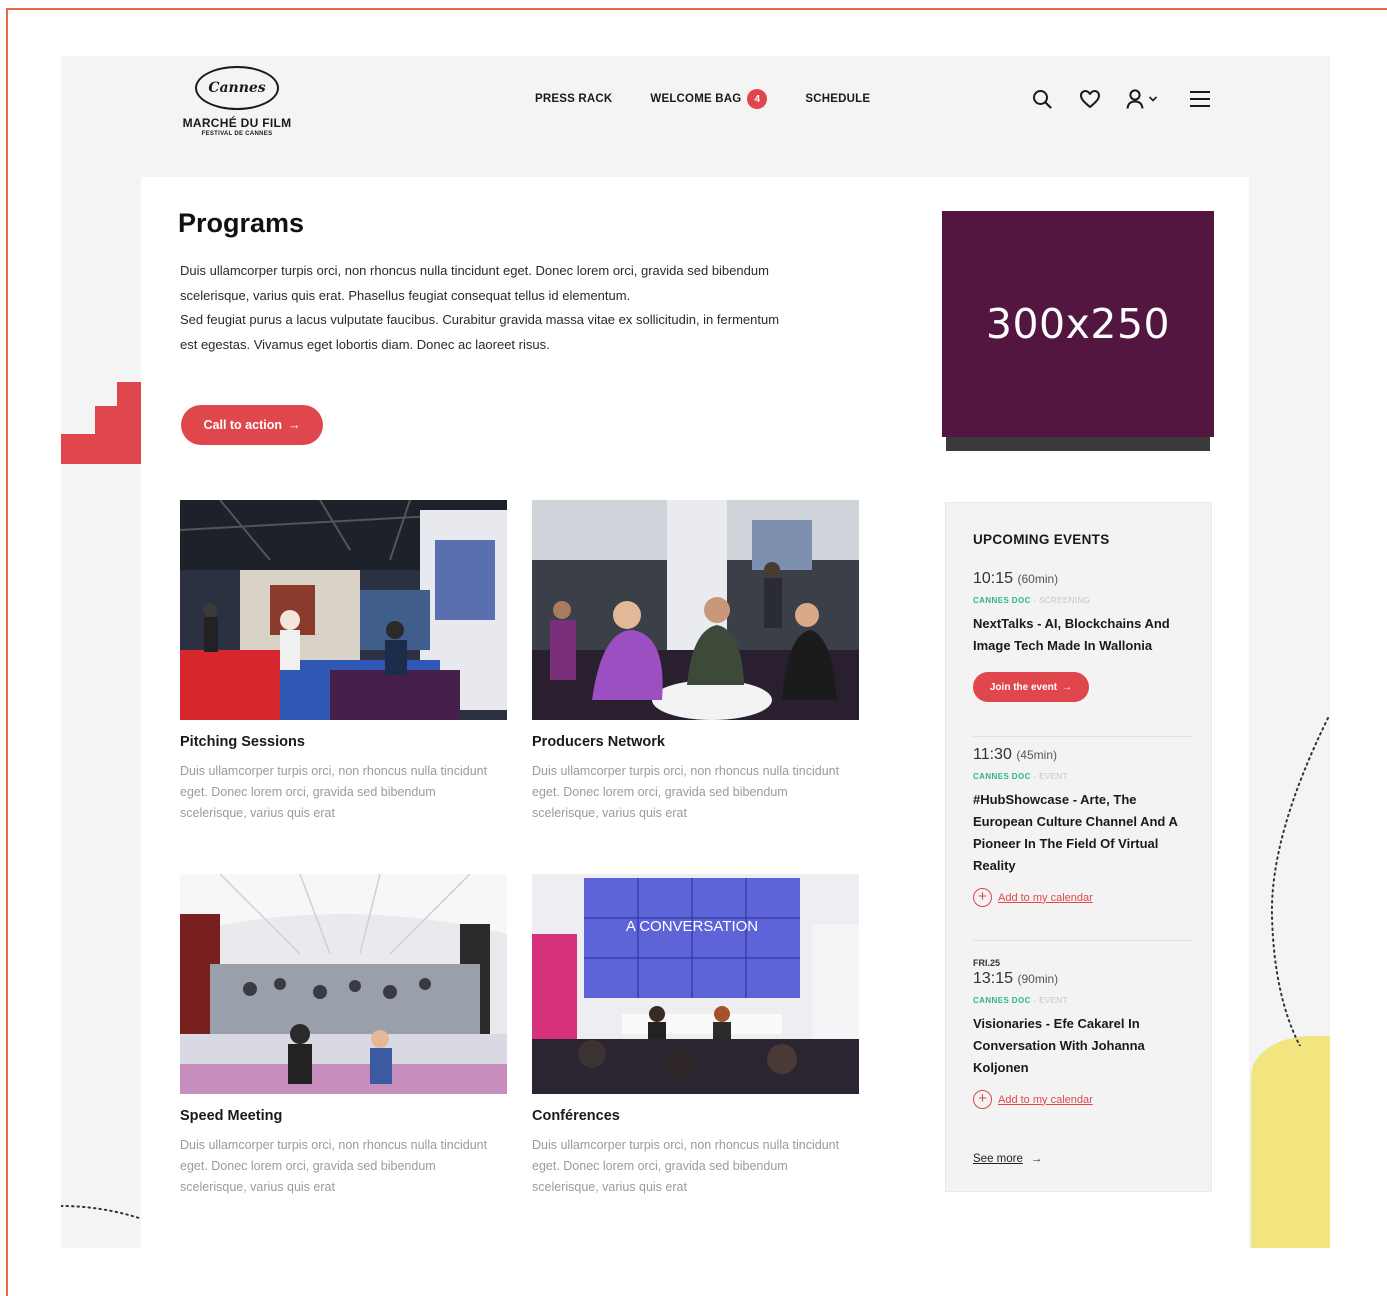 This screenshot has height=1296, width=1387. I want to click on nav-label: WELCOME BAG, so click(696, 99).